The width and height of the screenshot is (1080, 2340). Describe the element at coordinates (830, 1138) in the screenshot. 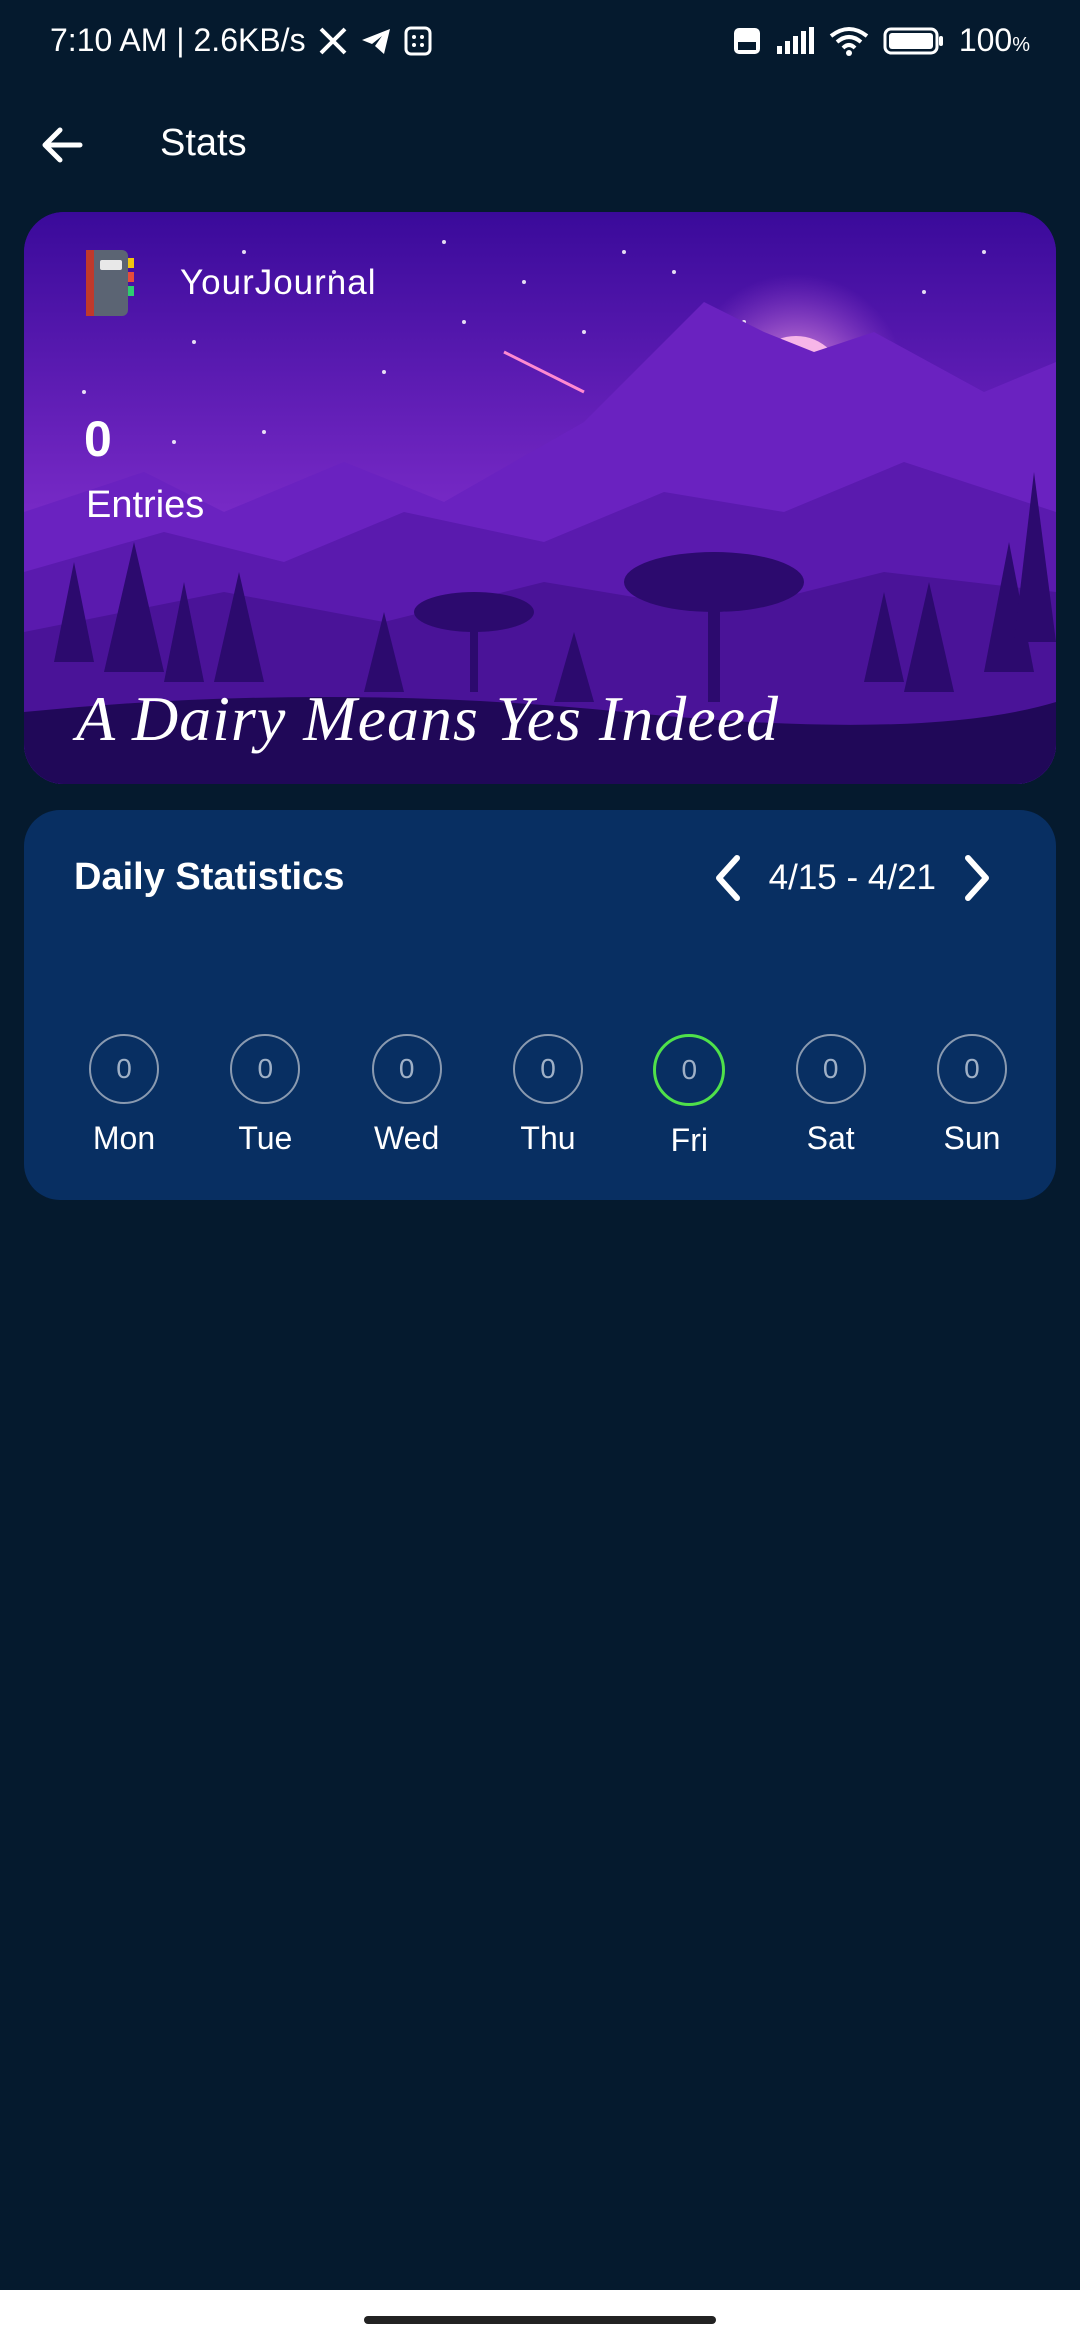

I see `day-label: Sat` at that location.